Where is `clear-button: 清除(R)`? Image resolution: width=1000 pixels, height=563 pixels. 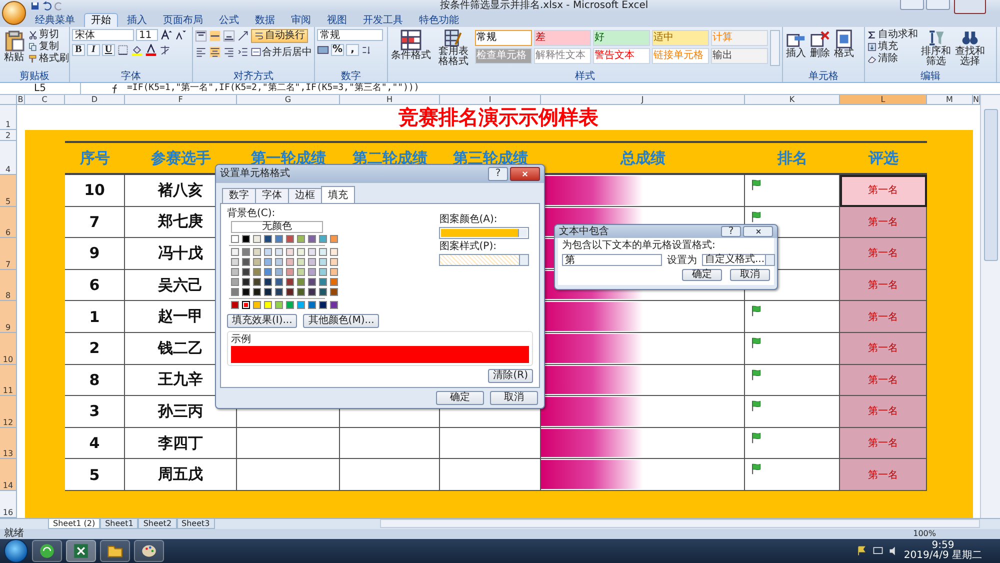
clear-button: 清除(R) is located at coordinates (510, 376).